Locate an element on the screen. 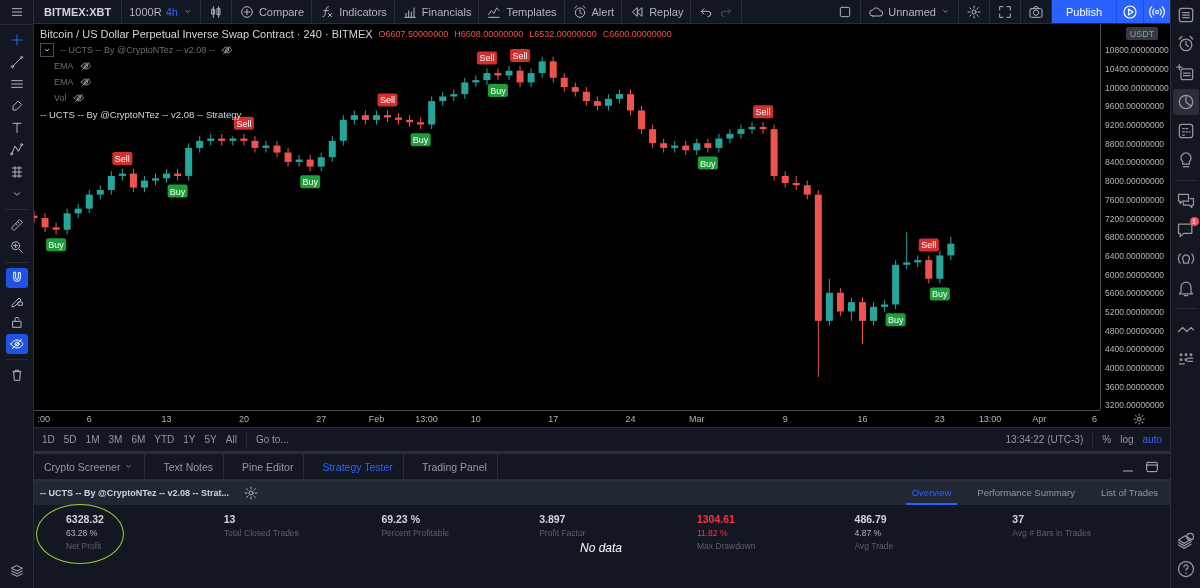 Image resolution: width=1200 pixels, height=588 pixels. range-option: 5D is located at coordinates (70, 439).